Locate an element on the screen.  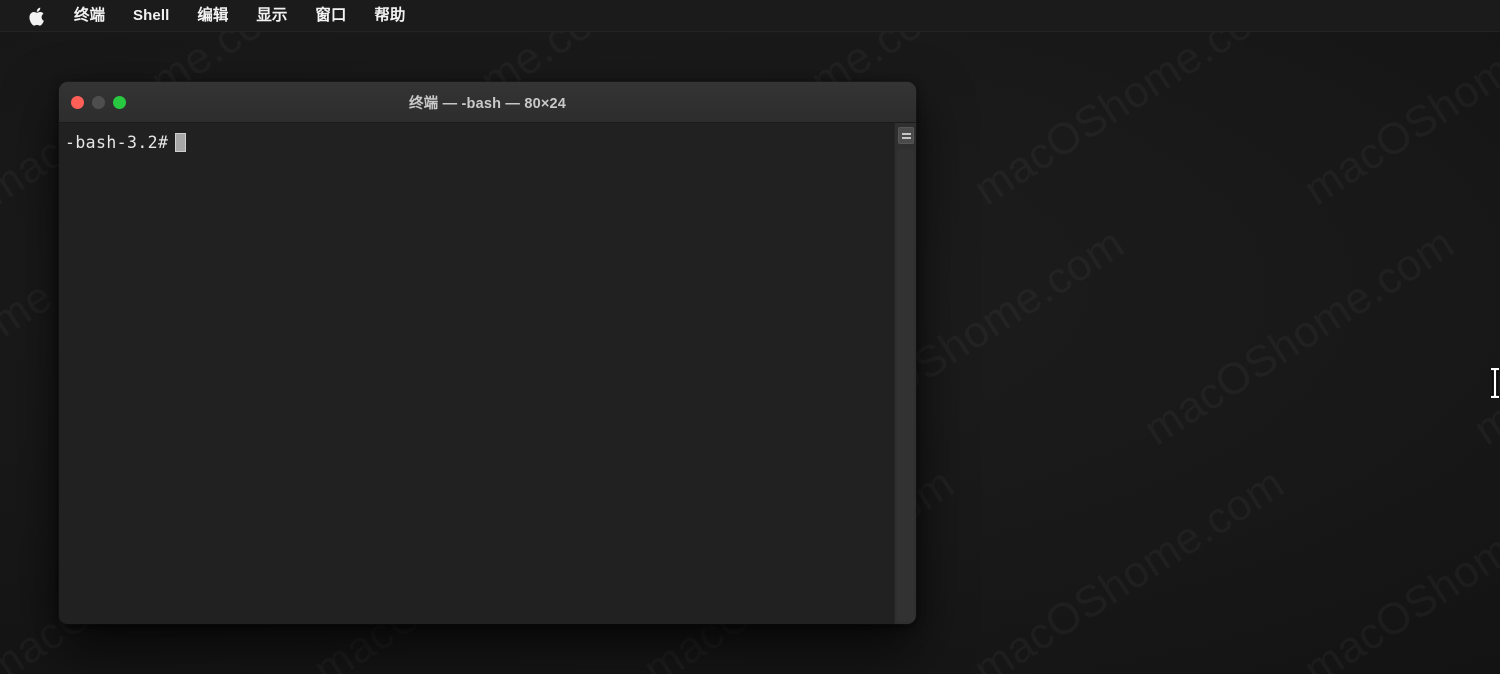
zoom-button is located at coordinates (119, 102).